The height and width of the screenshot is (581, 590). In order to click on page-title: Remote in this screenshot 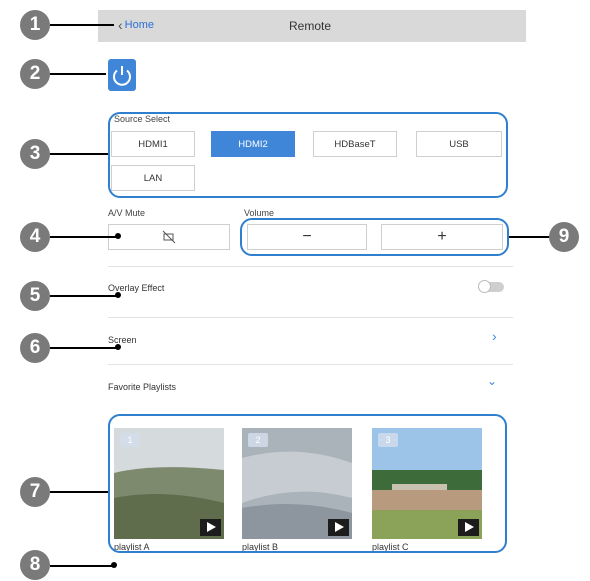, I will do `click(310, 26)`.